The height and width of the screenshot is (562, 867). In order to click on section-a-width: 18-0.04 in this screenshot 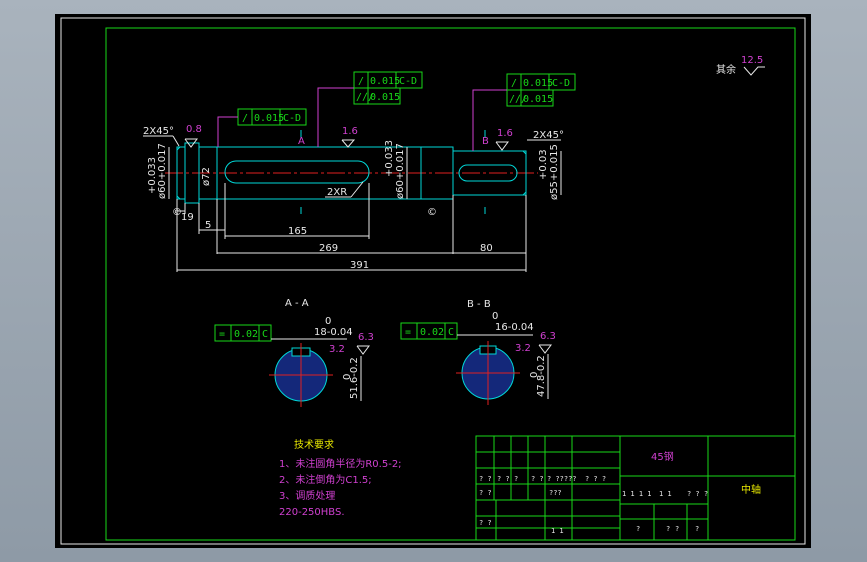, I will do `click(333, 332)`.